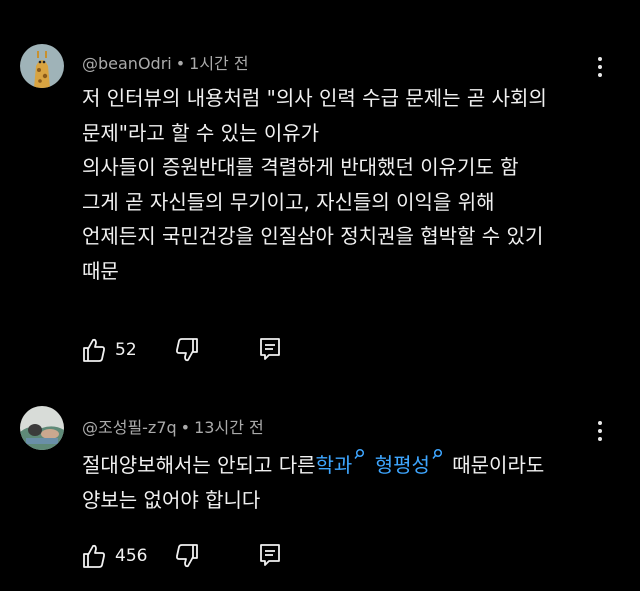 The height and width of the screenshot is (591, 640). What do you see at coordinates (288, 201) in the screenshot?
I see `comment-line: 그게 곧 자신들의 무기이고, 자신들의 이익을 위해` at bounding box center [288, 201].